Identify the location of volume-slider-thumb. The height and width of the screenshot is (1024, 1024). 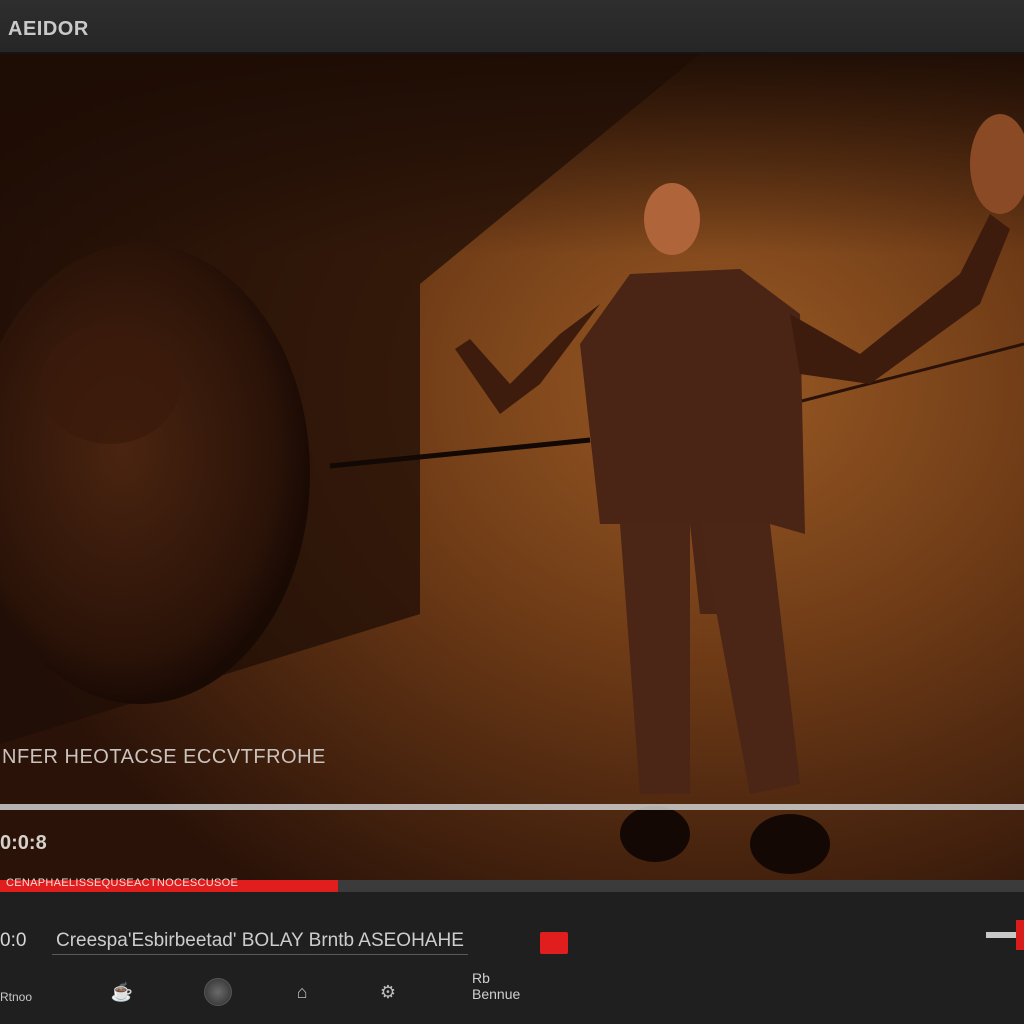
(1020, 935).